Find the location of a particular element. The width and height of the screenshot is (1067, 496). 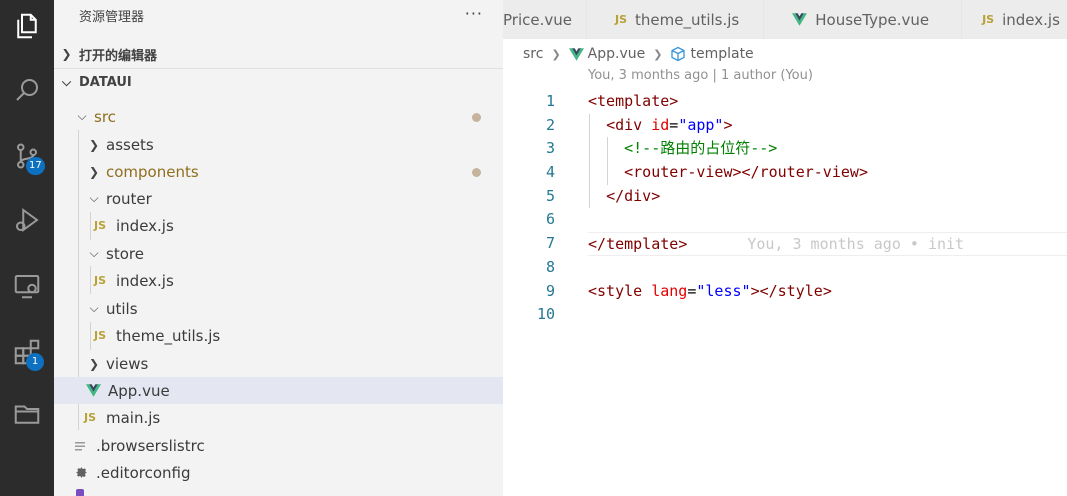

folder-icon is located at coordinates (27, 414).